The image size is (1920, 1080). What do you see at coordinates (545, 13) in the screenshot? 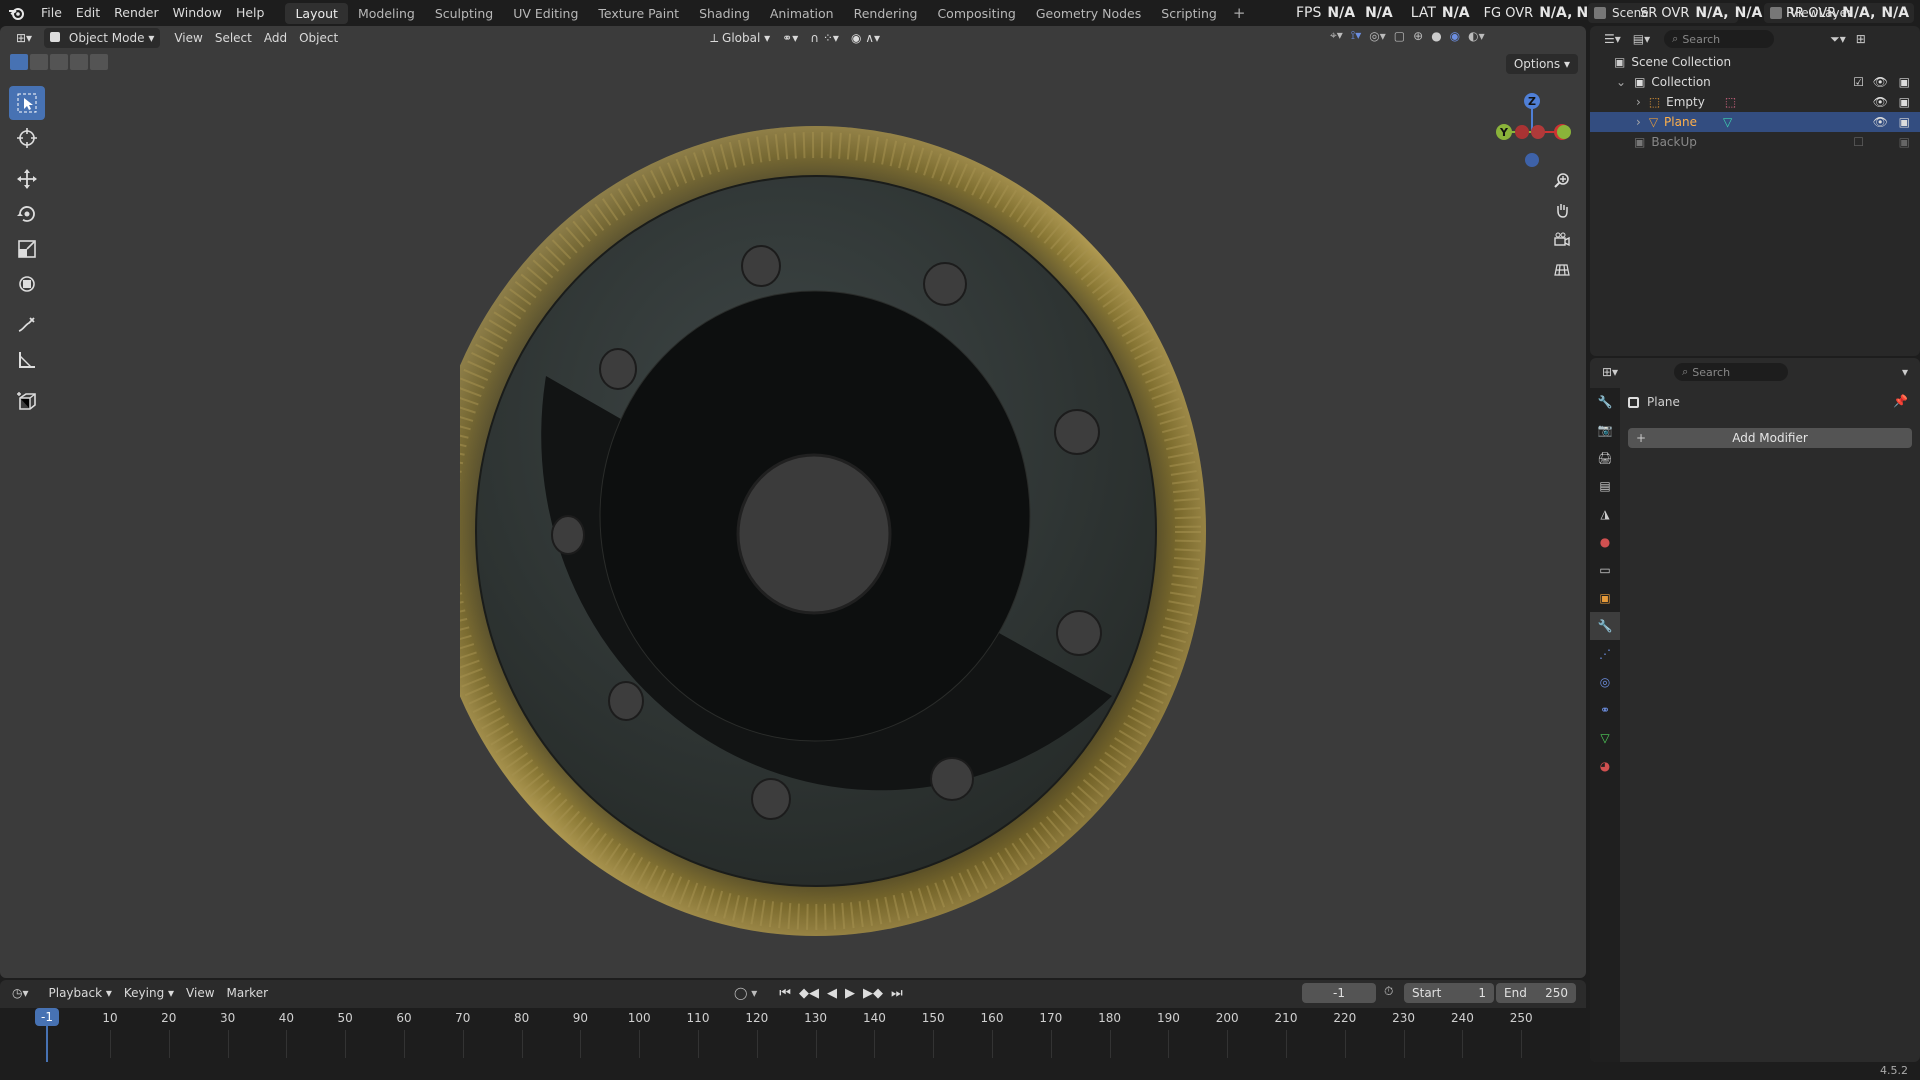
I see `tab-uv-editing: UV Editing` at bounding box center [545, 13].